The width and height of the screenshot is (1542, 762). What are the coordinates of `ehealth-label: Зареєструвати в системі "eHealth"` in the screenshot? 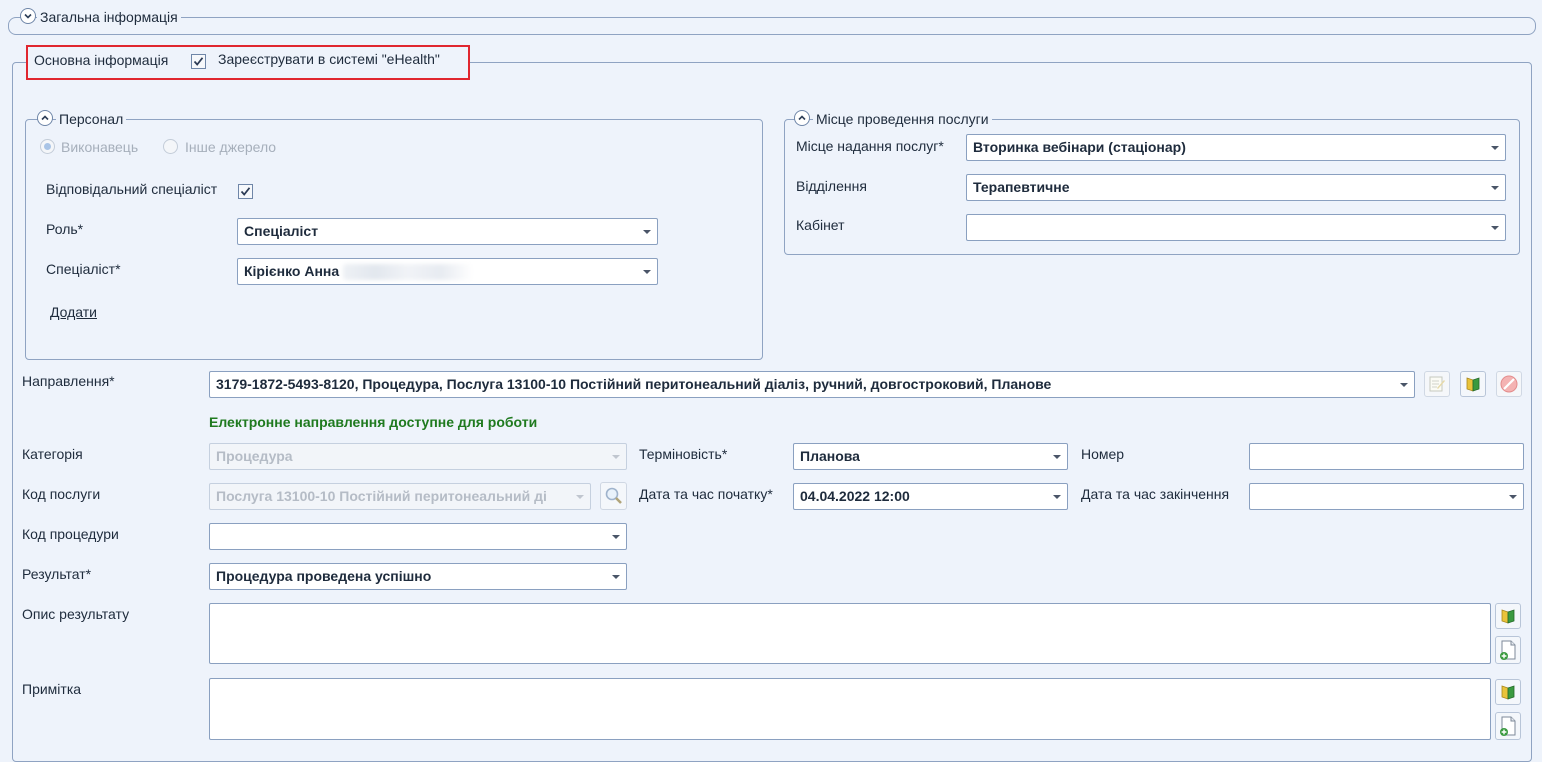 It's located at (329, 59).